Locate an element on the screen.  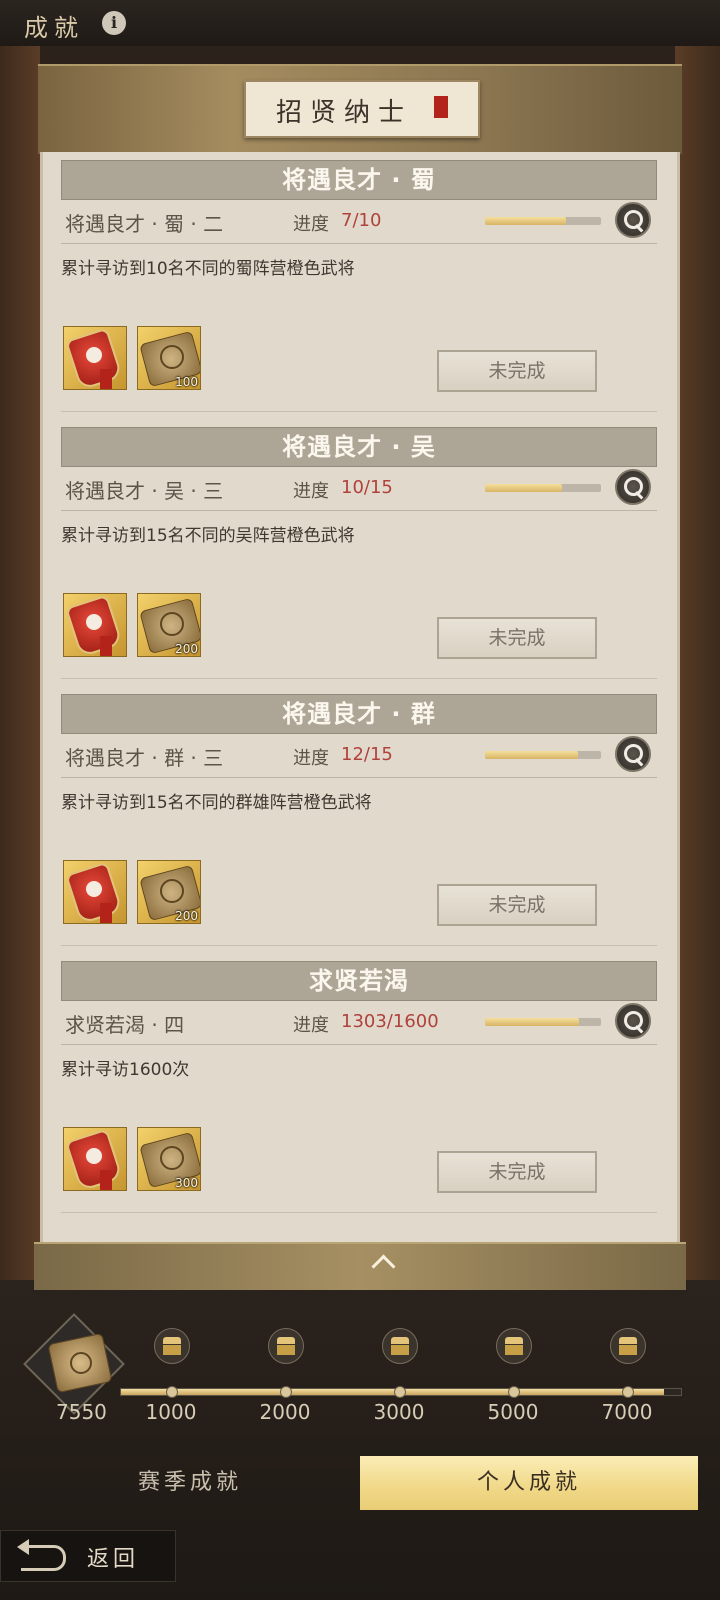
page-title: 成就 is located at coordinates (54, 28).